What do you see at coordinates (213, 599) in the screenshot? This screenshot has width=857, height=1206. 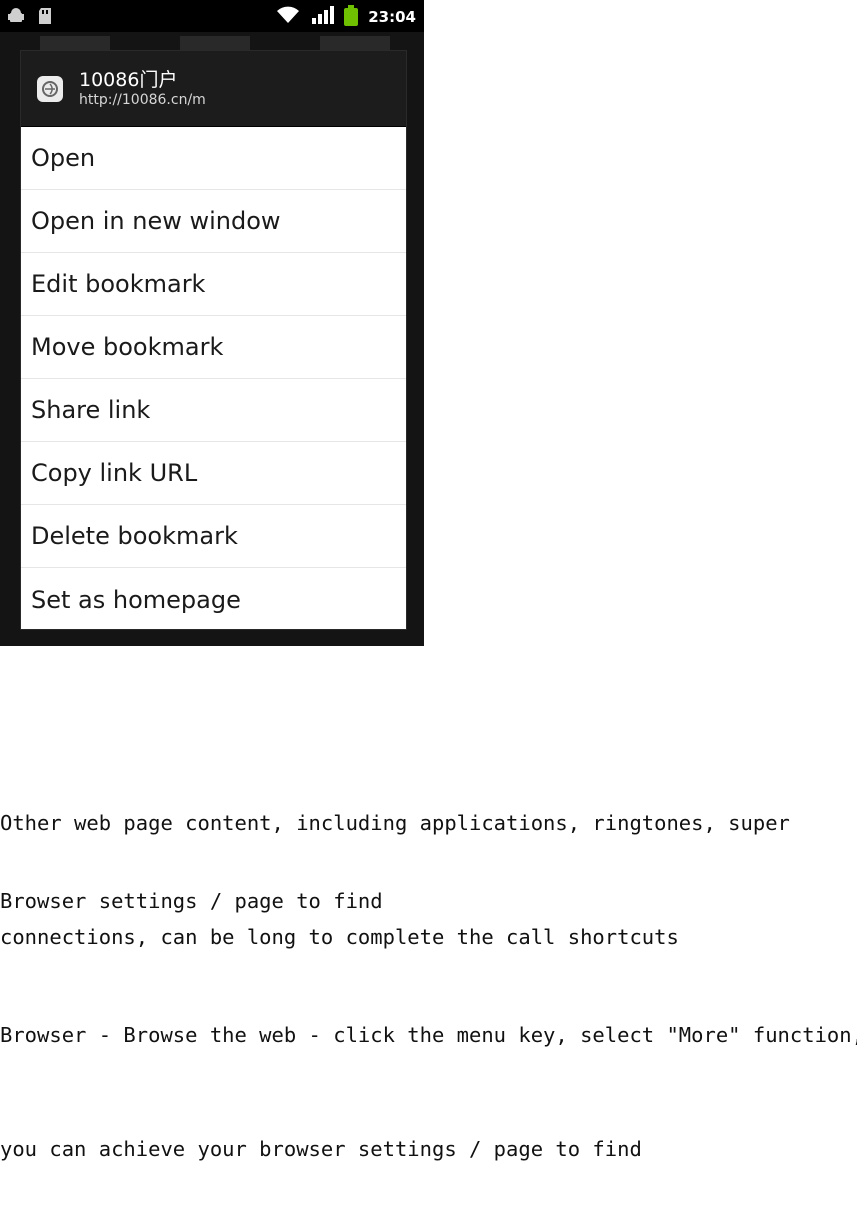 I see `menu-item-set-homepage: Set as homepage` at bounding box center [213, 599].